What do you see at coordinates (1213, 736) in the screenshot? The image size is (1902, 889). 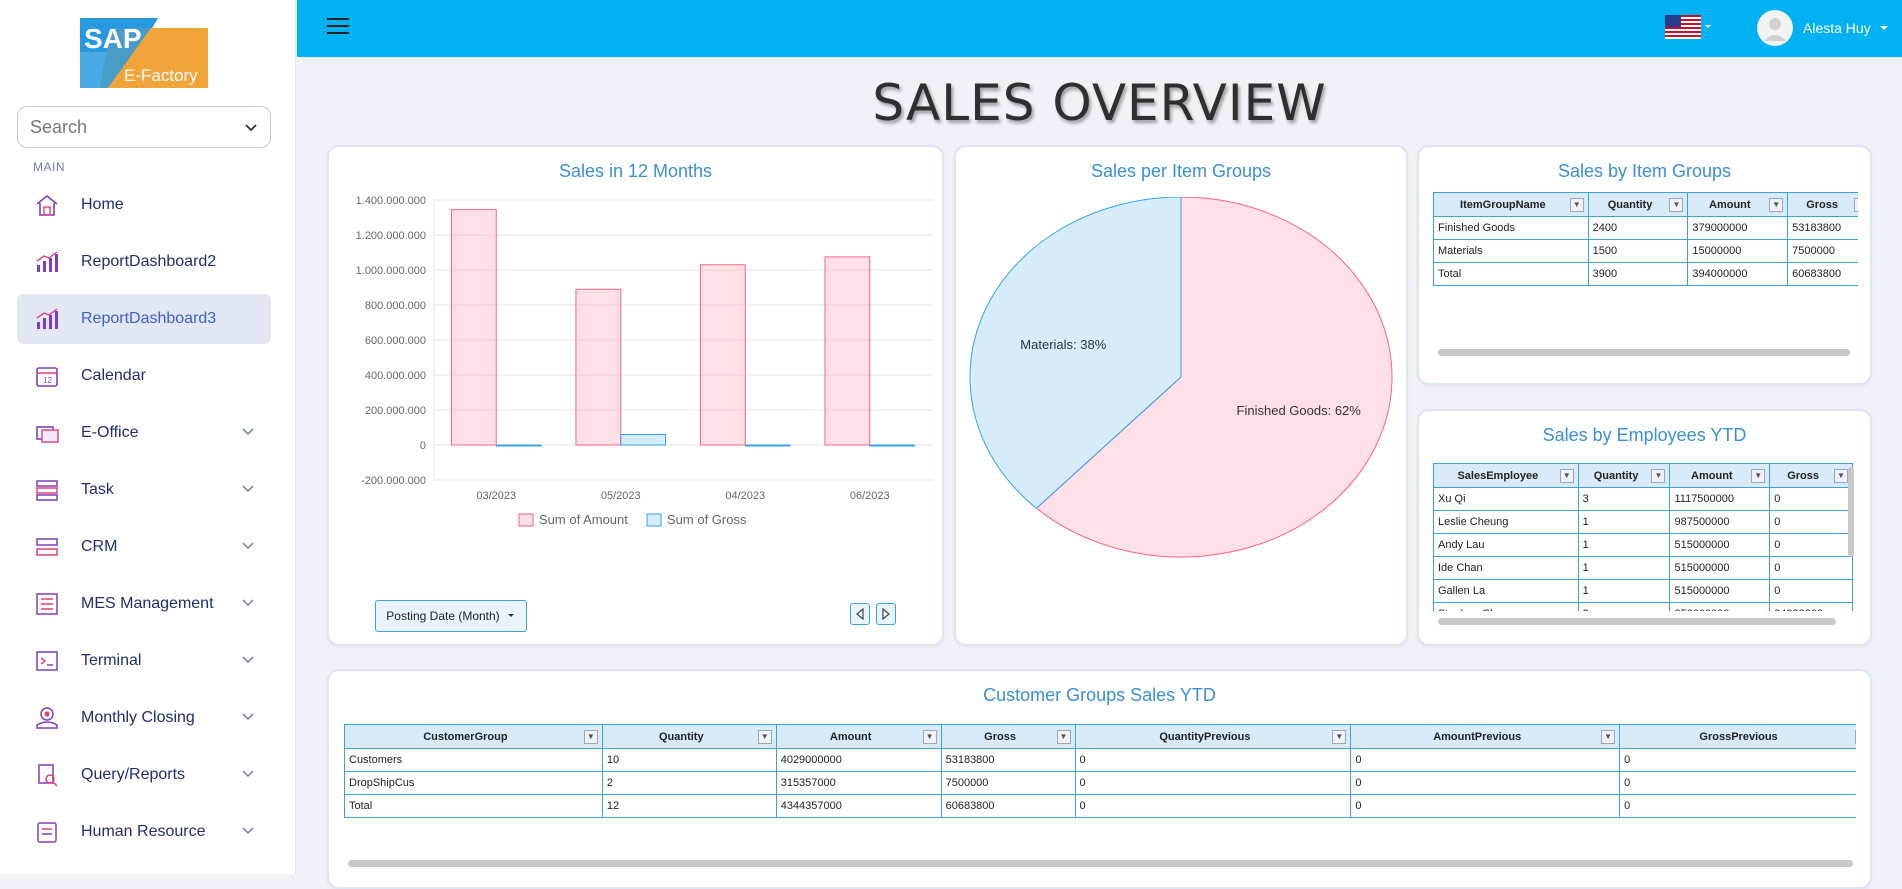 I see `column-header: QuantityPrevious ▼` at bounding box center [1213, 736].